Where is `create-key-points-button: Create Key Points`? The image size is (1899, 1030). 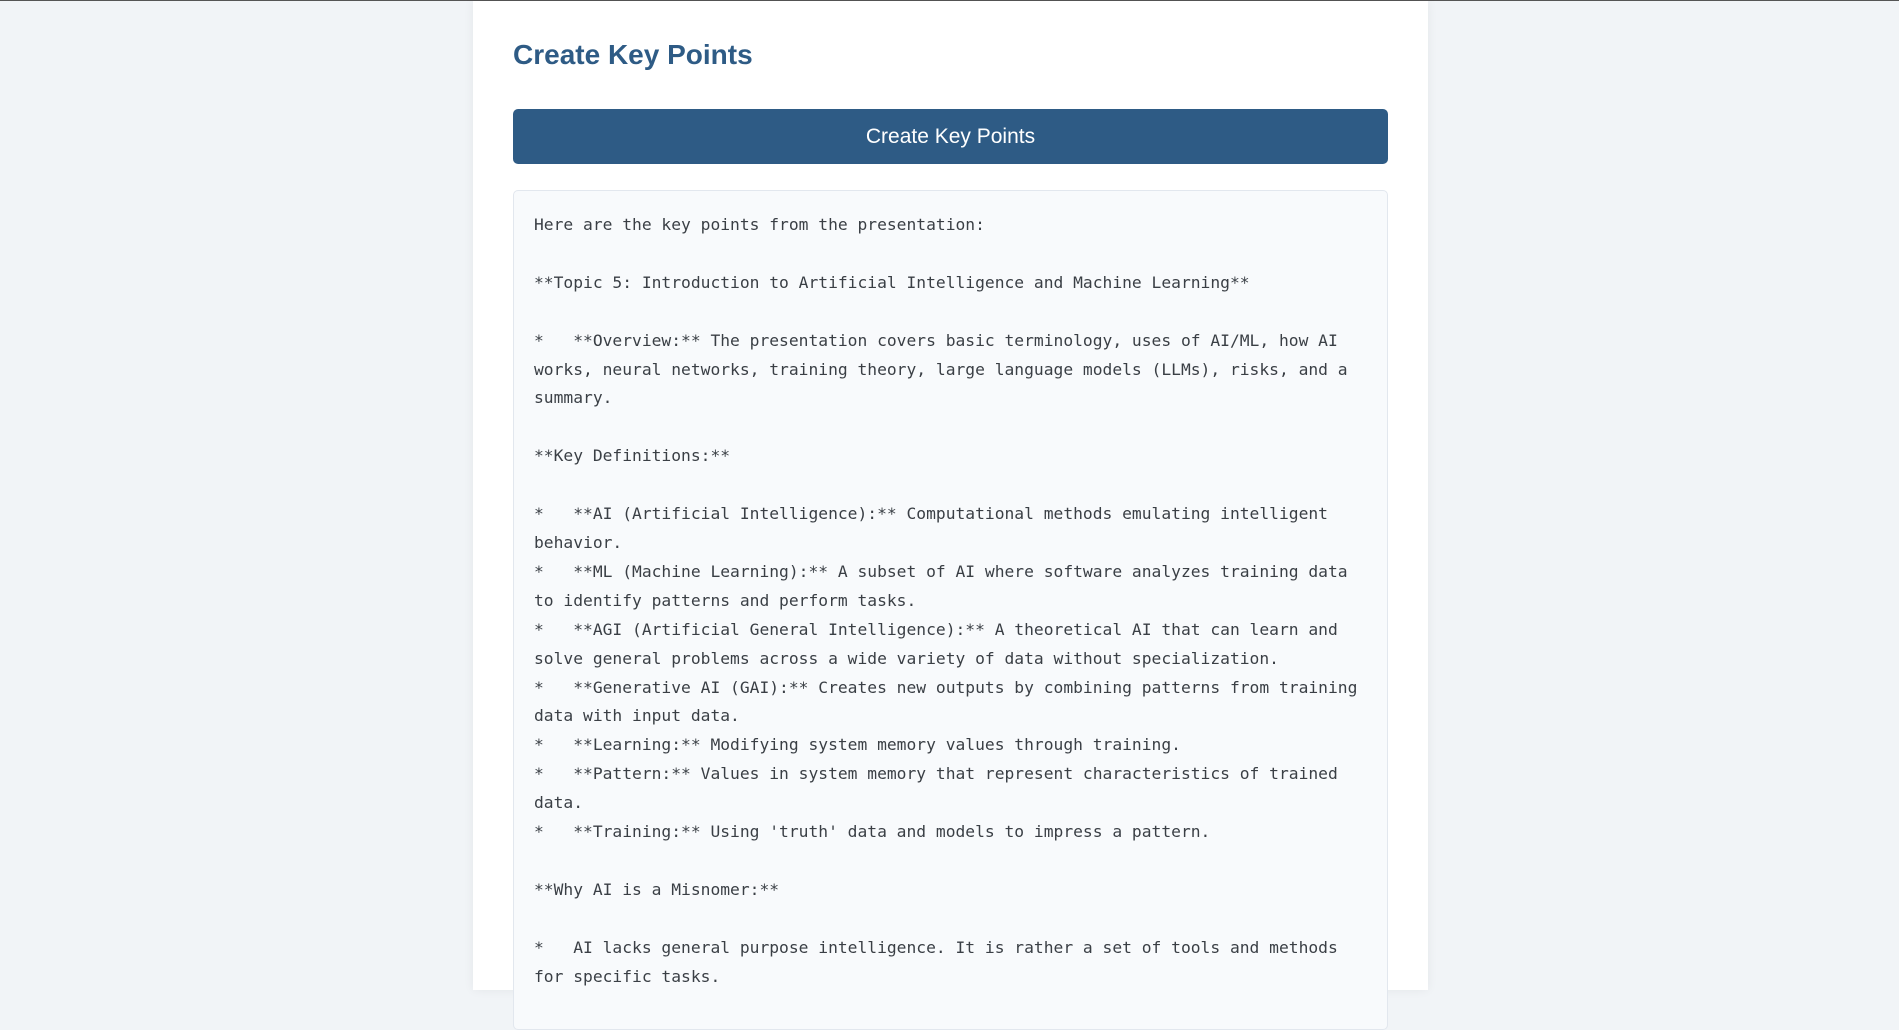 create-key-points-button: Create Key Points is located at coordinates (950, 136).